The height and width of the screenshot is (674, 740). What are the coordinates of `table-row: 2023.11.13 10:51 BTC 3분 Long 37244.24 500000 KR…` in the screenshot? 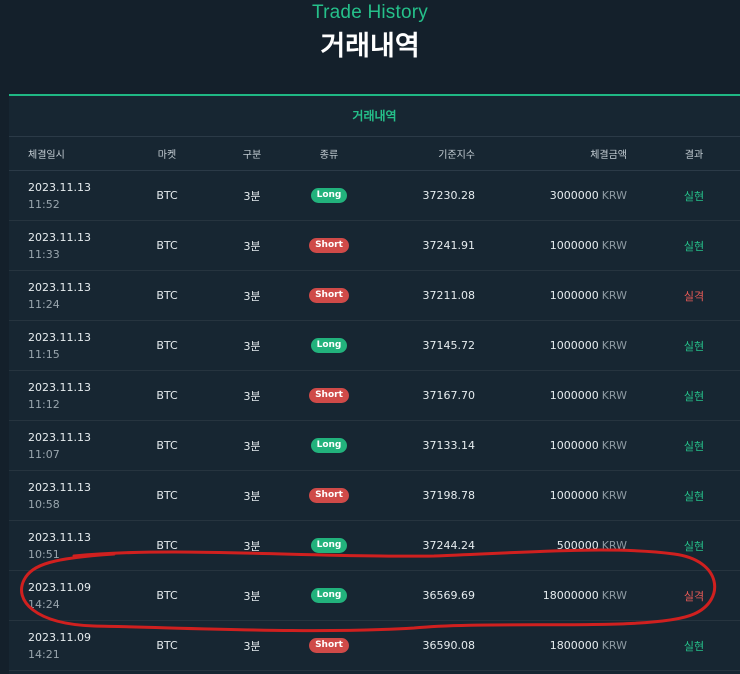 It's located at (374, 546).